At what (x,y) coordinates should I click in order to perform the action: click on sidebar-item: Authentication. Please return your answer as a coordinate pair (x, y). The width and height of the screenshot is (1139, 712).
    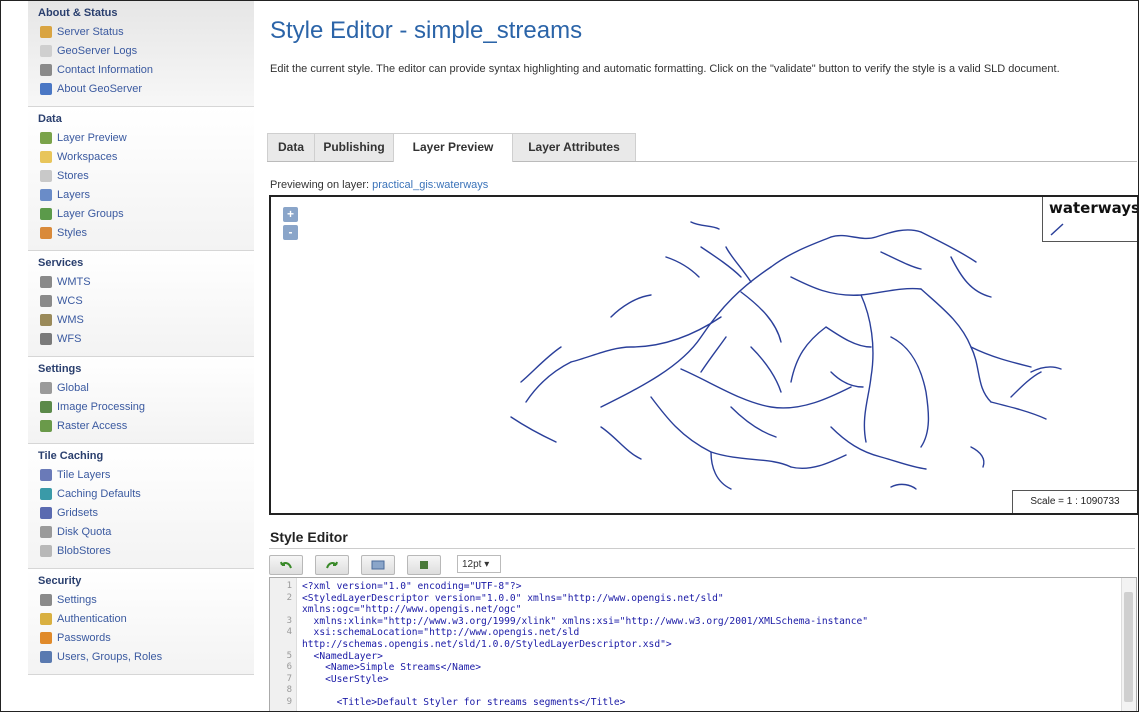
    Looking at the image, I should click on (146, 618).